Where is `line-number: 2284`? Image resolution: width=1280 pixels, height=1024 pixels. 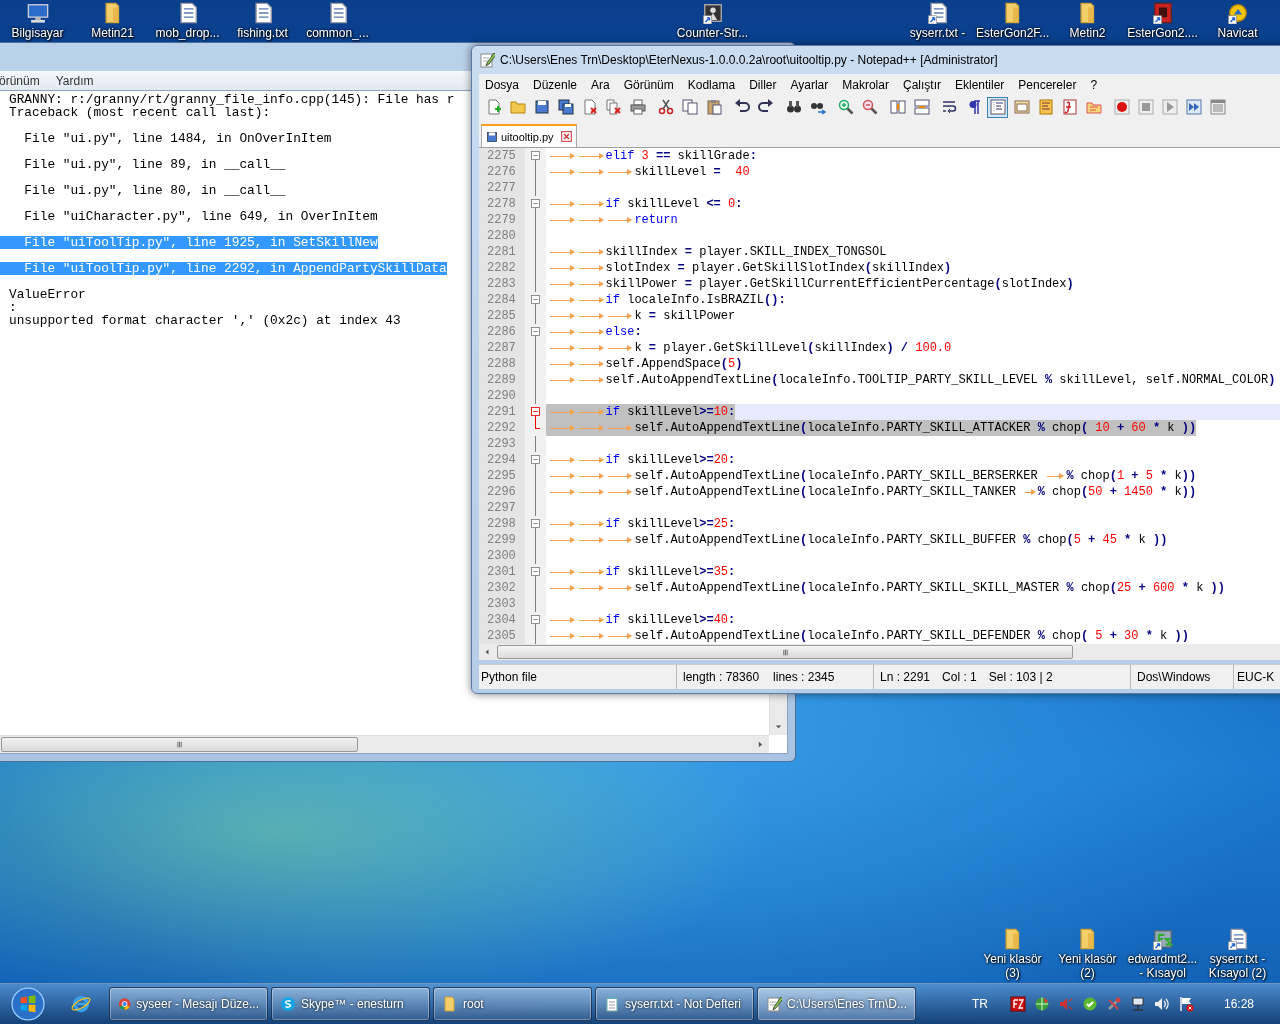 line-number: 2284 is located at coordinates (502, 300).